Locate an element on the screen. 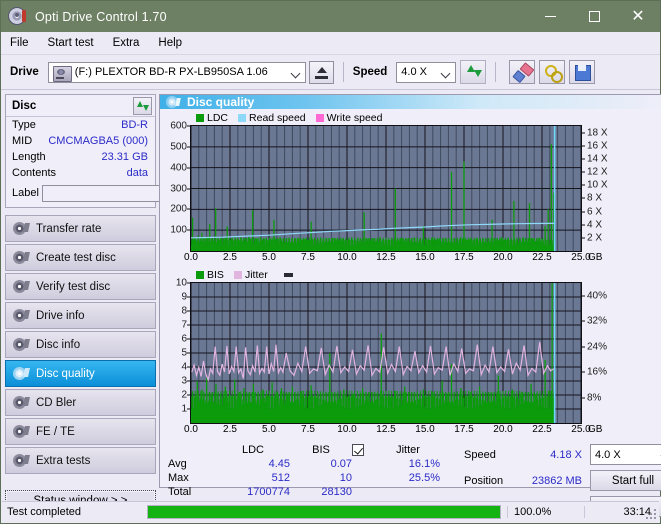 This screenshot has height=524, width=661. menu-start-test: Start test is located at coordinates (71, 43).